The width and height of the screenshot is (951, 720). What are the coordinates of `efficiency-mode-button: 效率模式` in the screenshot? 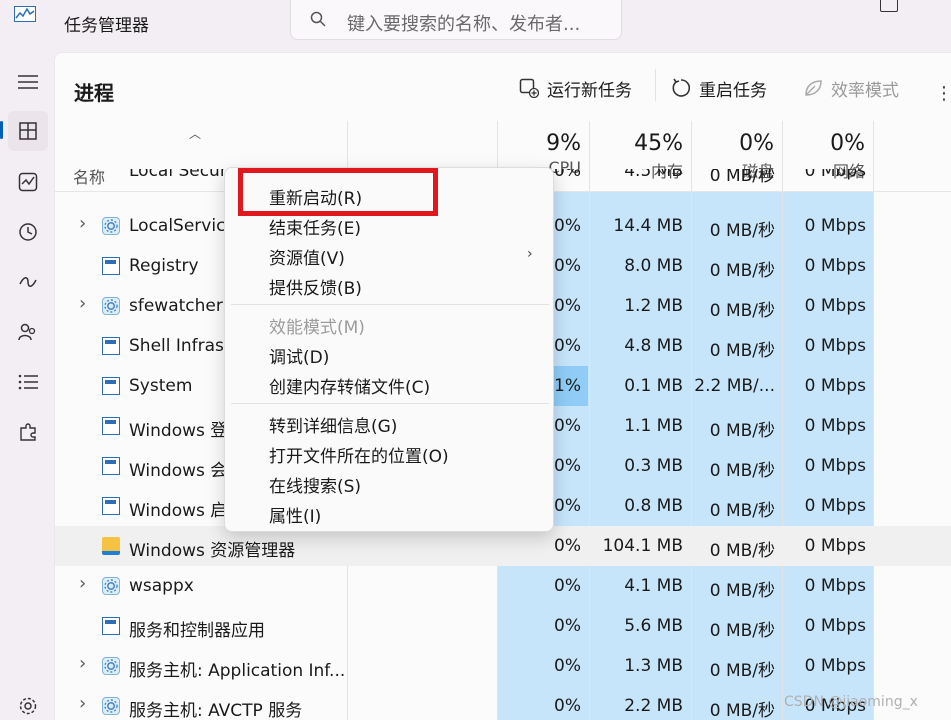 It's located at (851, 88).